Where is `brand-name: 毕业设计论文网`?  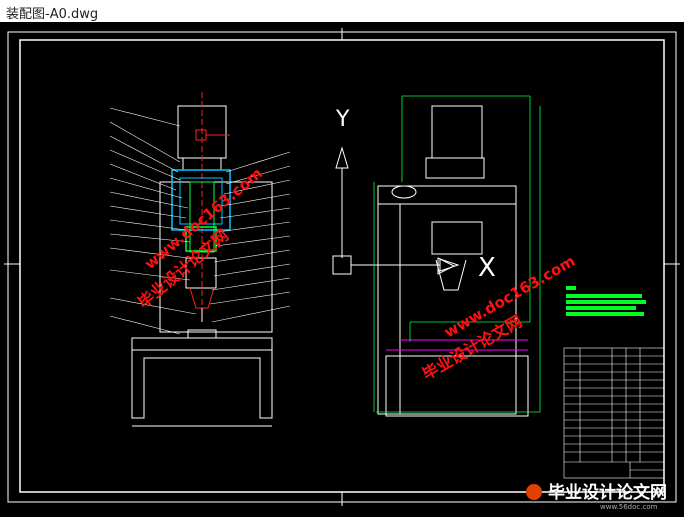 brand-name: 毕业设计论文网 is located at coordinates (607, 492).